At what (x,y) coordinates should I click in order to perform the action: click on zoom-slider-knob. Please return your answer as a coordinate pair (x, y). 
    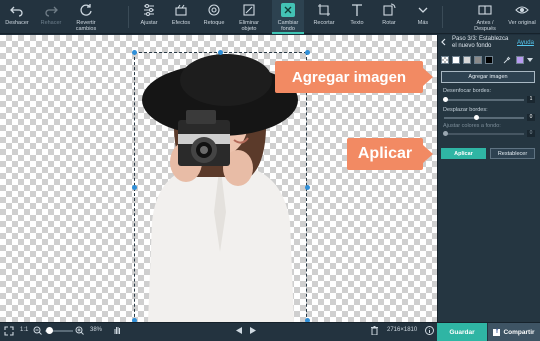
    Looking at the image, I should click on (49, 330).